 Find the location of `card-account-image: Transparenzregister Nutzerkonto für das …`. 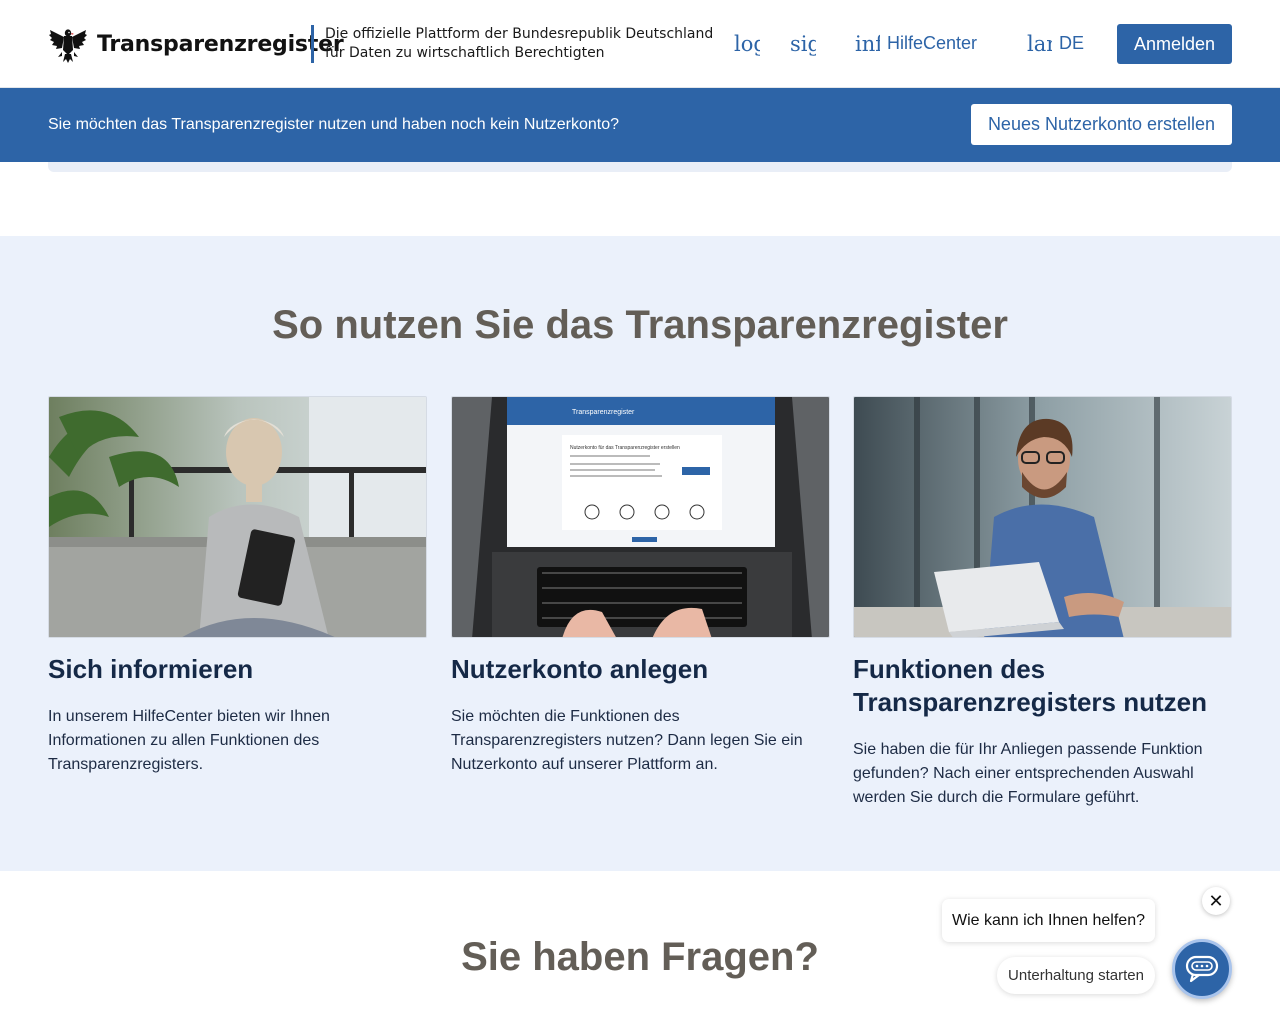

card-account-image: Transparenzregister Nutzerkonto für das … is located at coordinates (640, 517).